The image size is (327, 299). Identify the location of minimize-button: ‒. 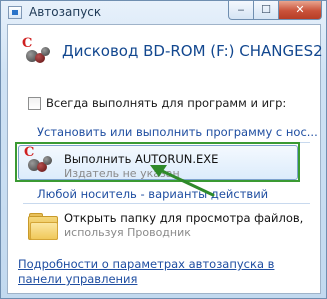
(241, 10).